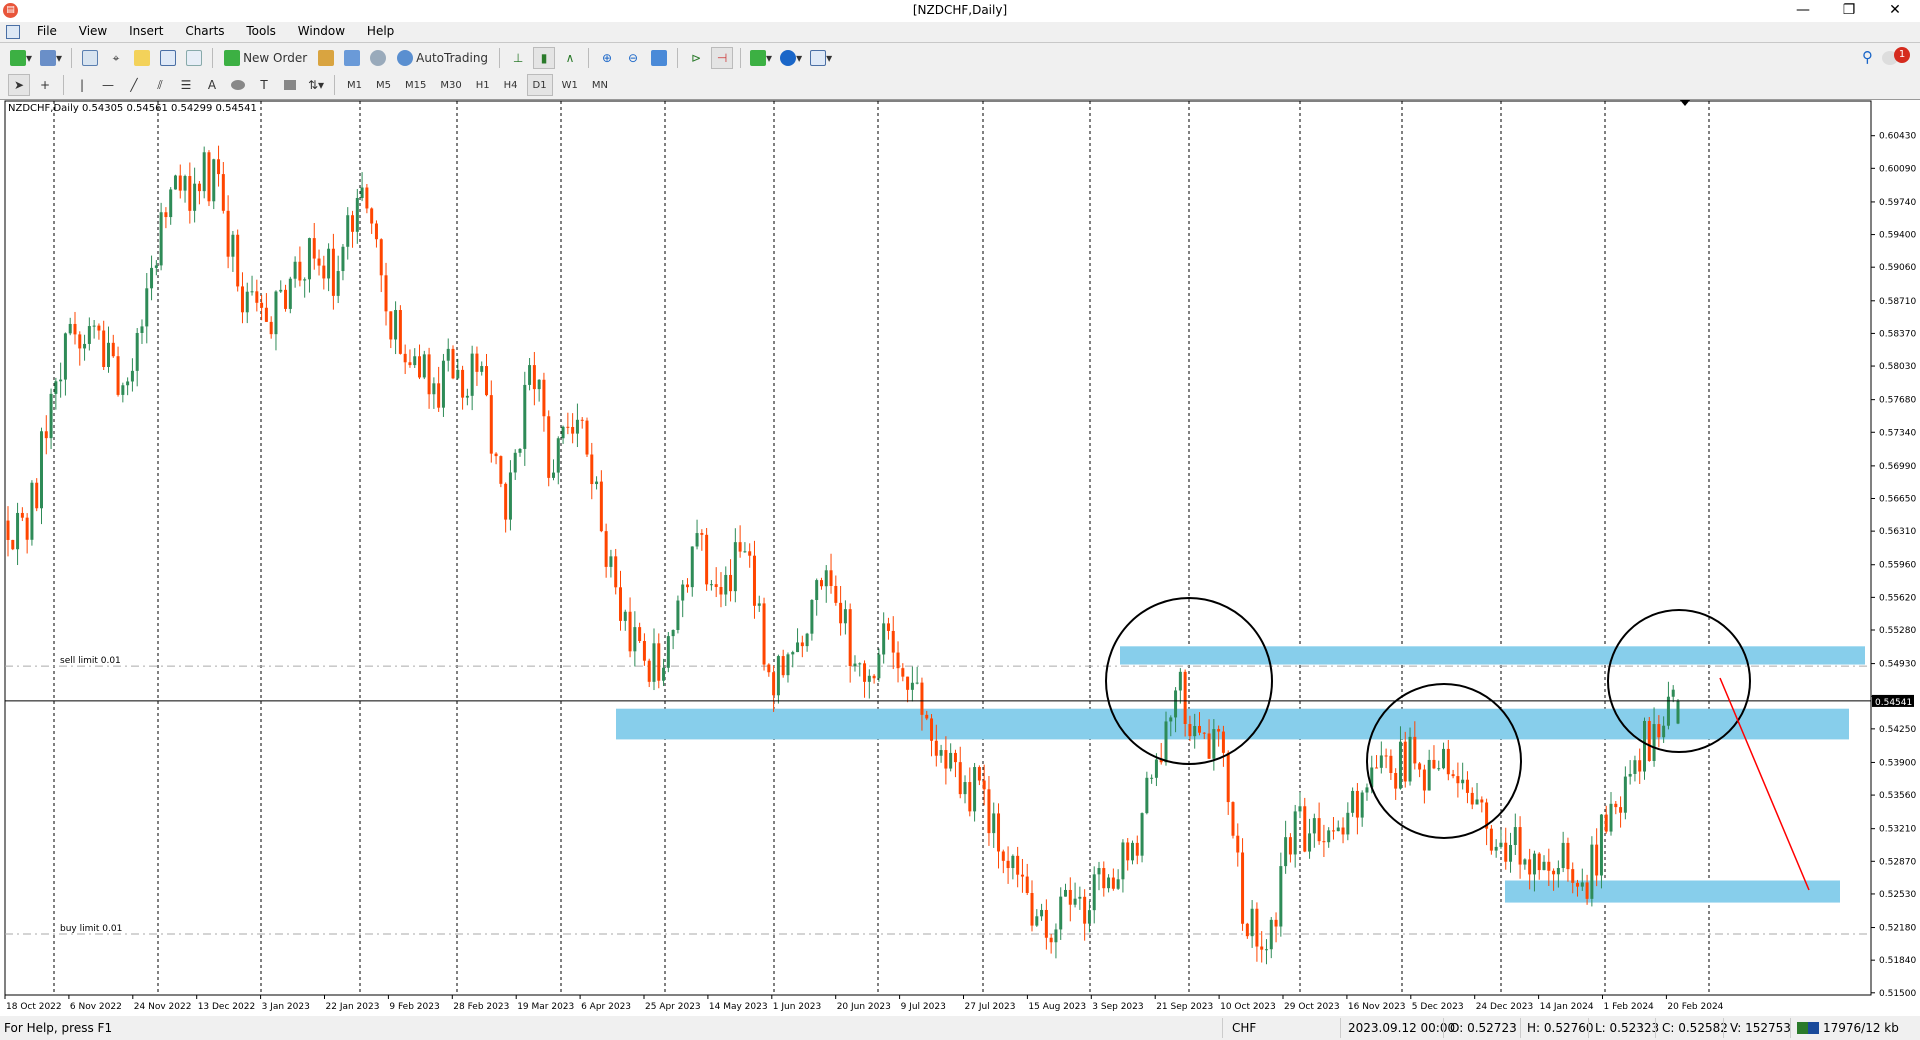 The height and width of the screenshot is (1040, 1920). I want to click on menu-insert: Insert, so click(146, 31).